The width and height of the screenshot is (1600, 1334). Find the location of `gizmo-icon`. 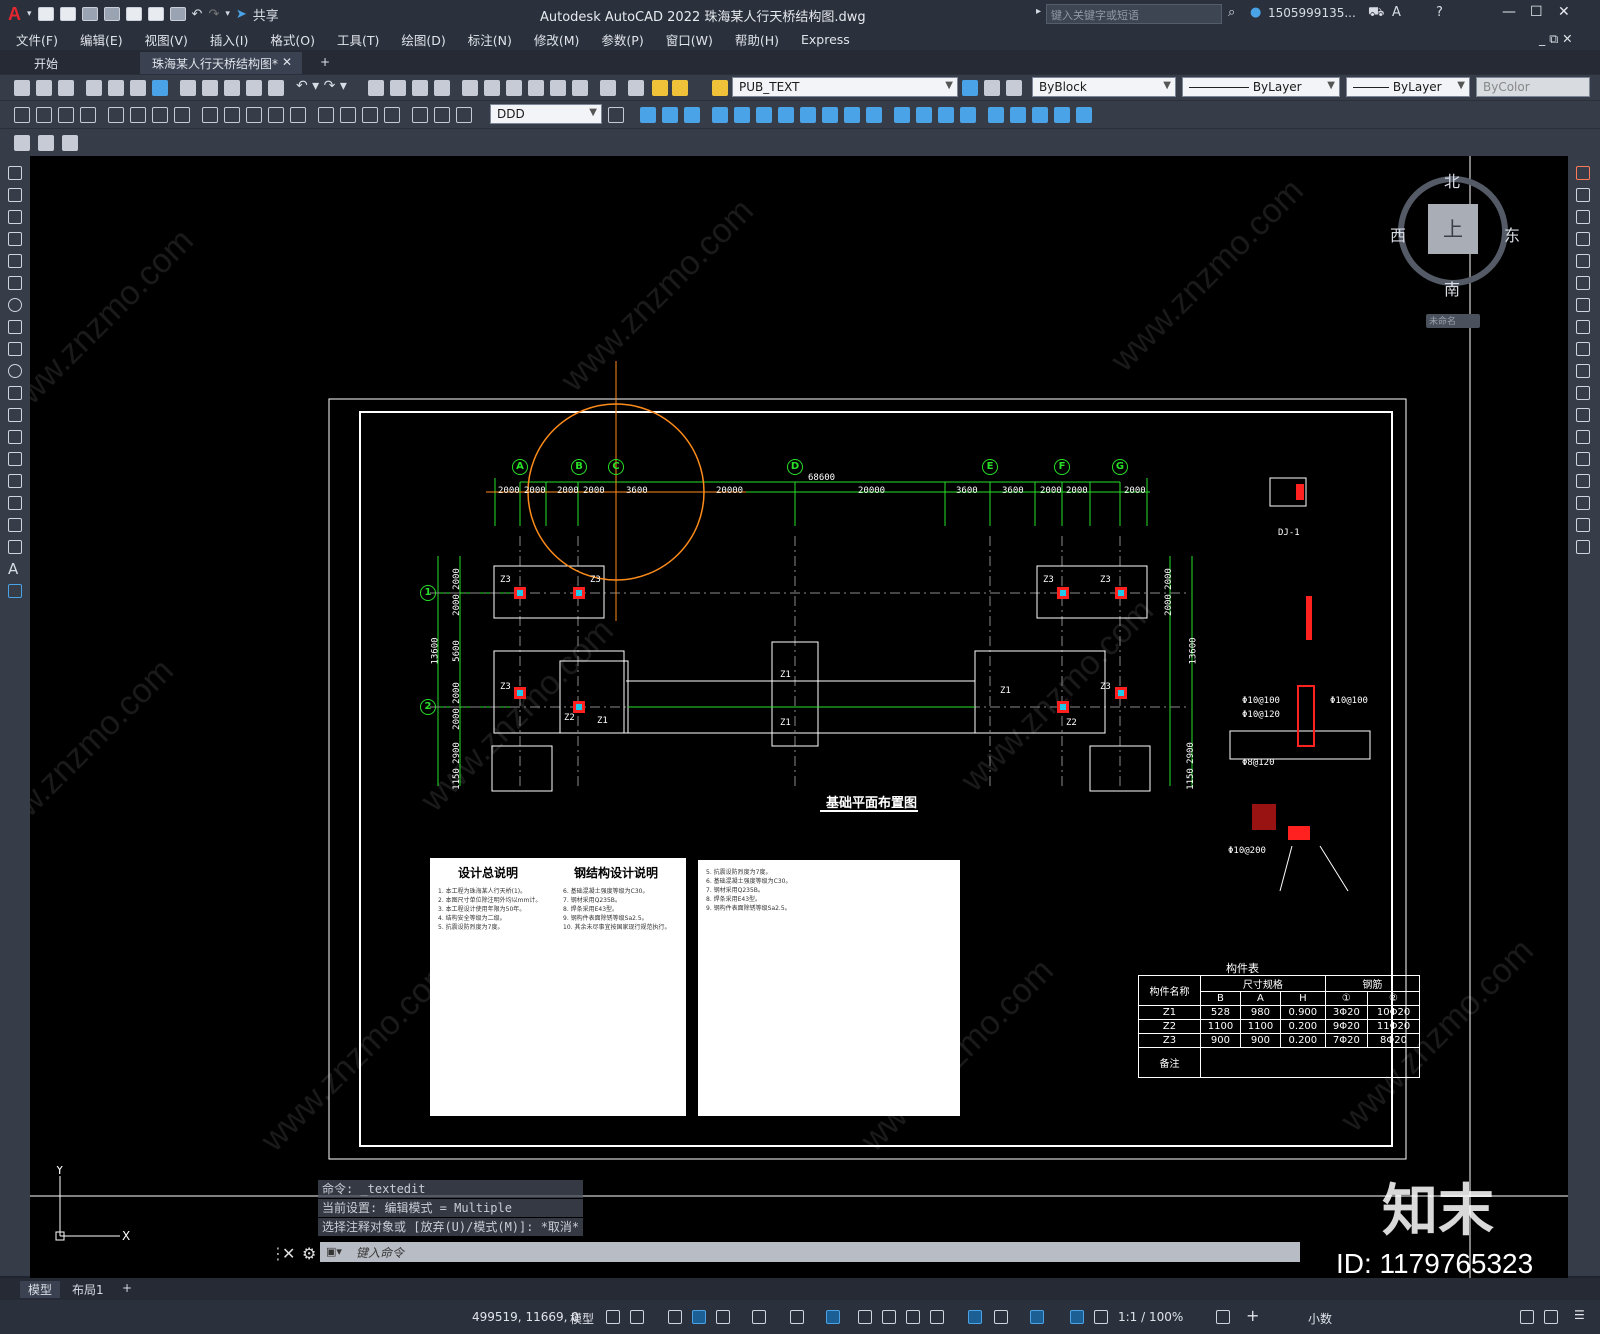

gizmo-icon is located at coordinates (1037, 1317).